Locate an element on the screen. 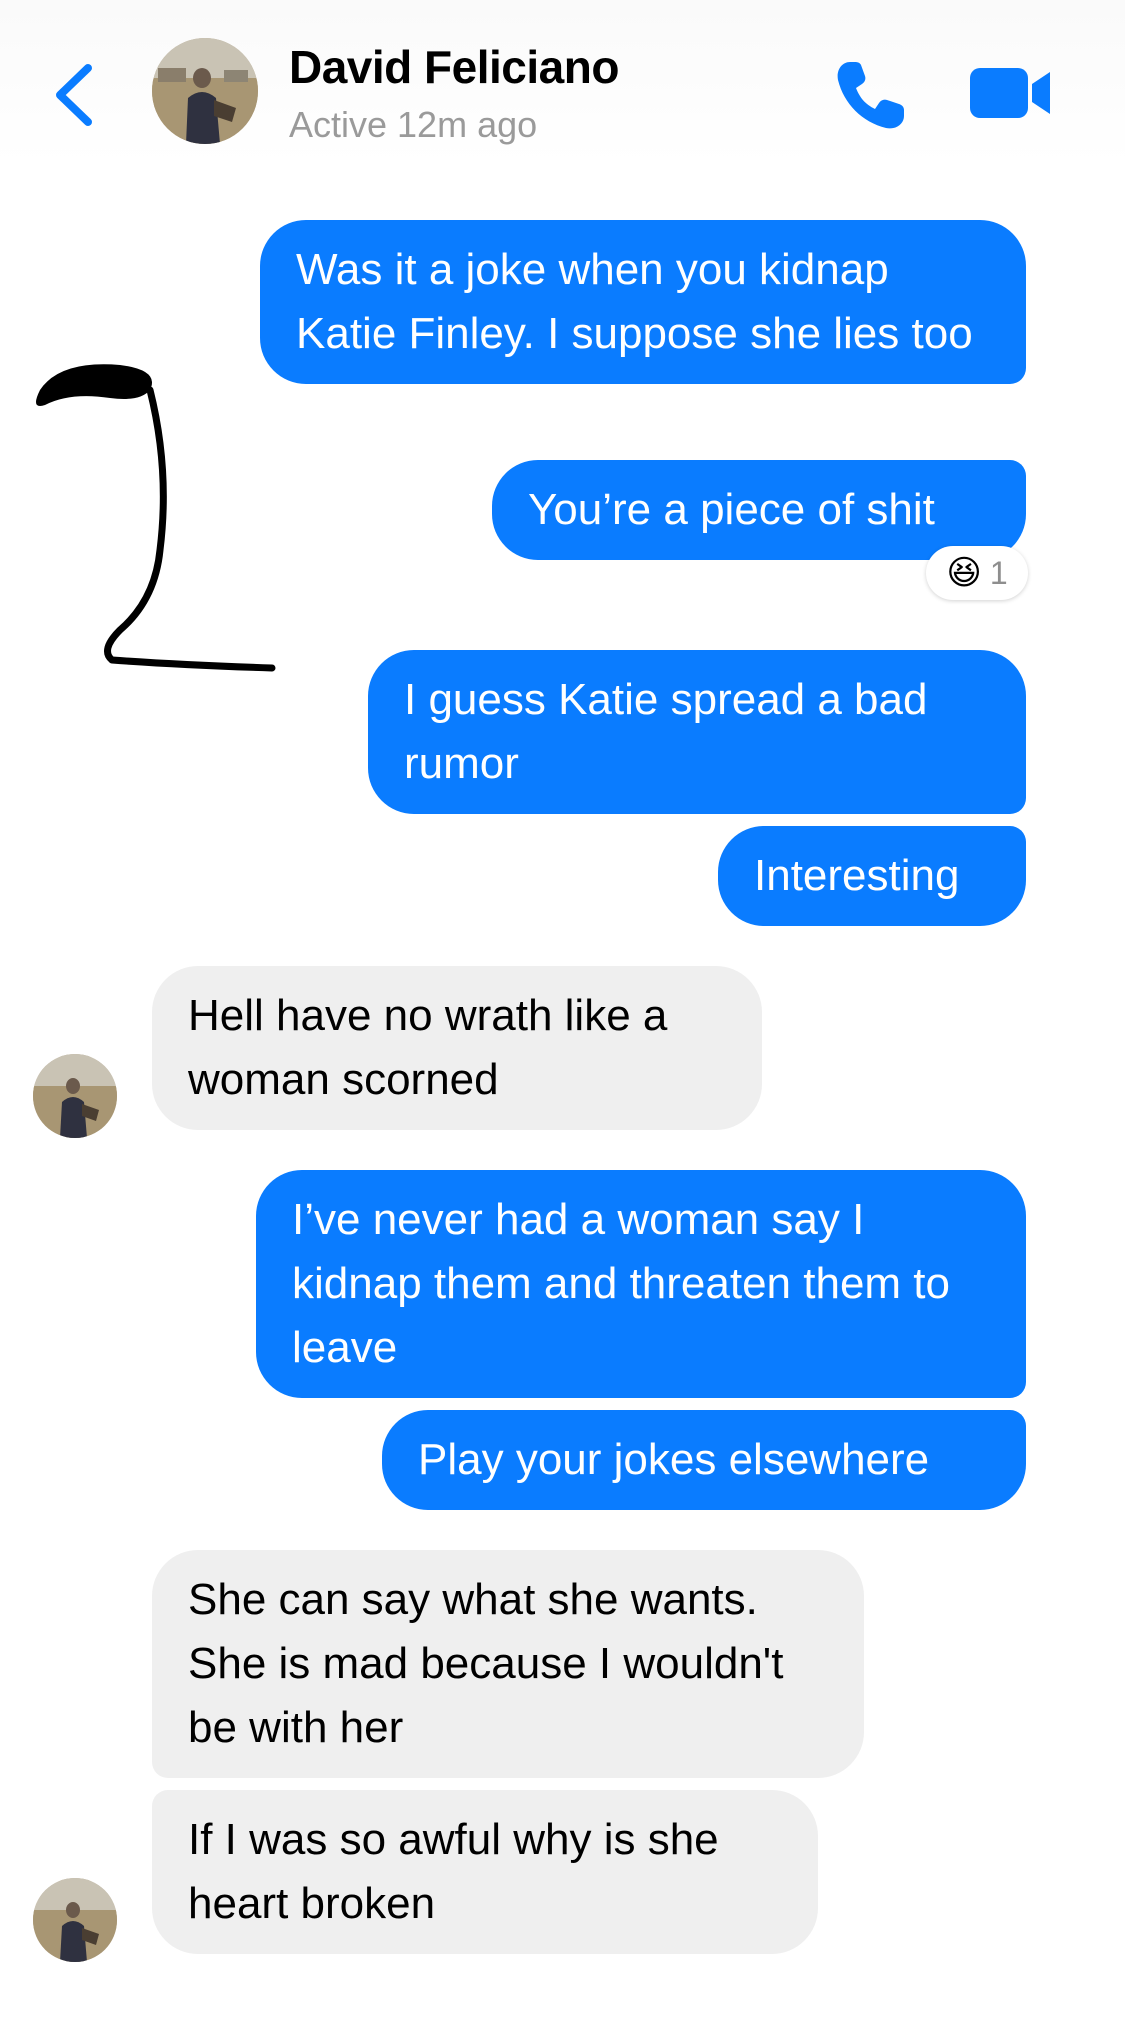  reaction-badge: 😆 1 is located at coordinates (977, 573).